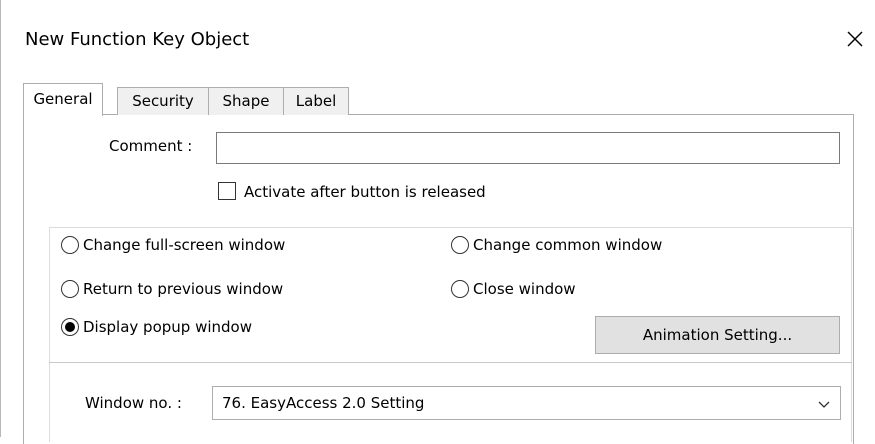  I want to click on activate-checkbox-label: Activate after button is released, so click(365, 192).